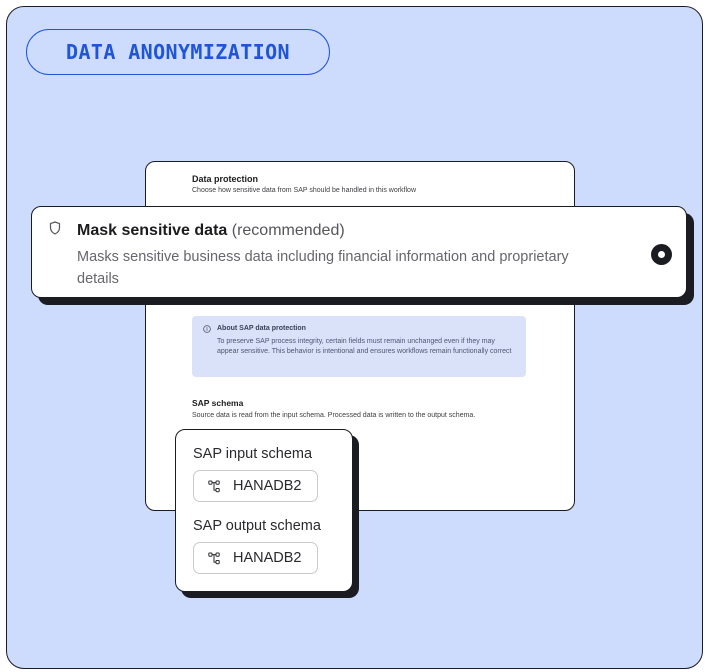  I want to click on mask-option-radio, so click(661, 254).